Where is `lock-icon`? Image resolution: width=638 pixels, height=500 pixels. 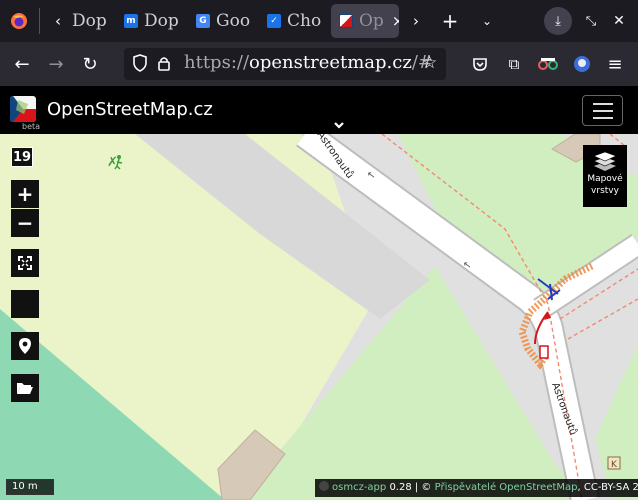
lock-icon is located at coordinates (164, 65).